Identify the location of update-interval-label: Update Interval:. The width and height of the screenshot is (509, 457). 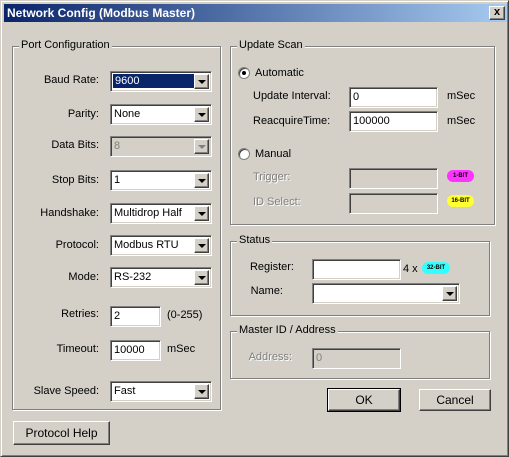
(292, 96).